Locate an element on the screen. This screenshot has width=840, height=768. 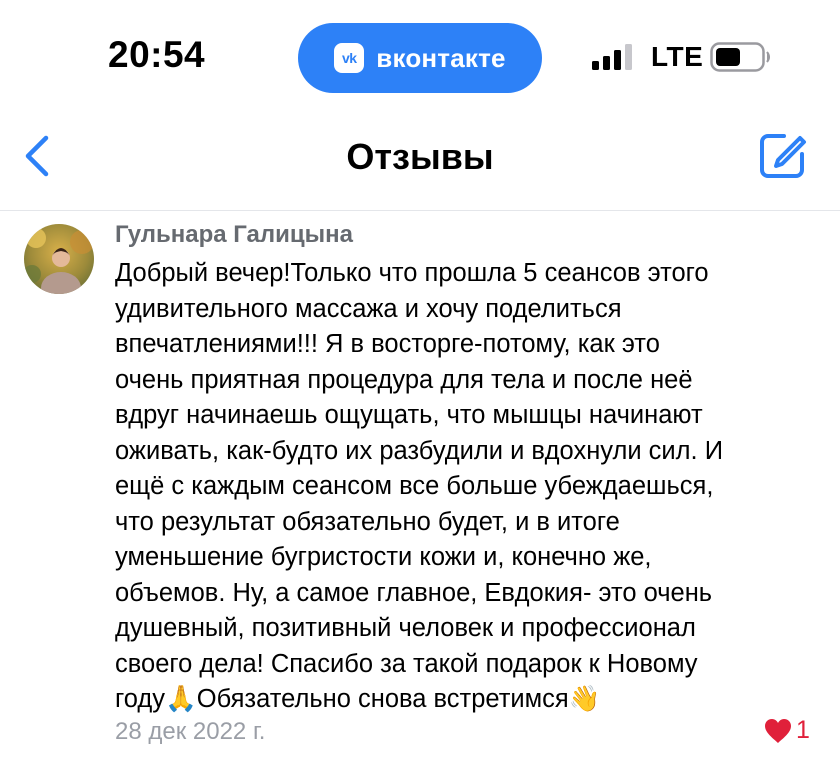
vk-logo-icon: vk is located at coordinates (349, 58).